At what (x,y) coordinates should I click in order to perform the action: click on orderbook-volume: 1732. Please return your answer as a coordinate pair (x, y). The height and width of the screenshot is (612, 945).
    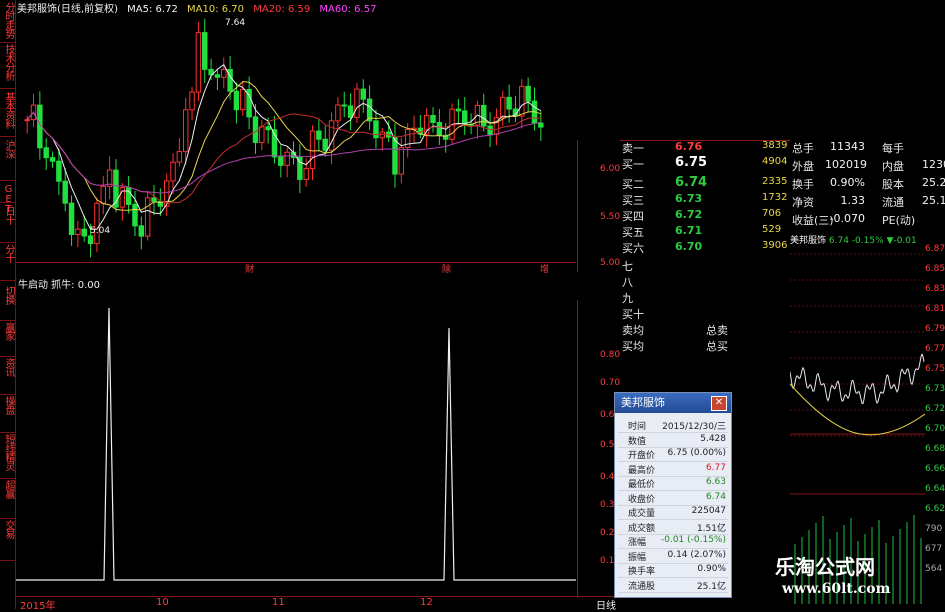
    Looking at the image, I should click on (775, 197).